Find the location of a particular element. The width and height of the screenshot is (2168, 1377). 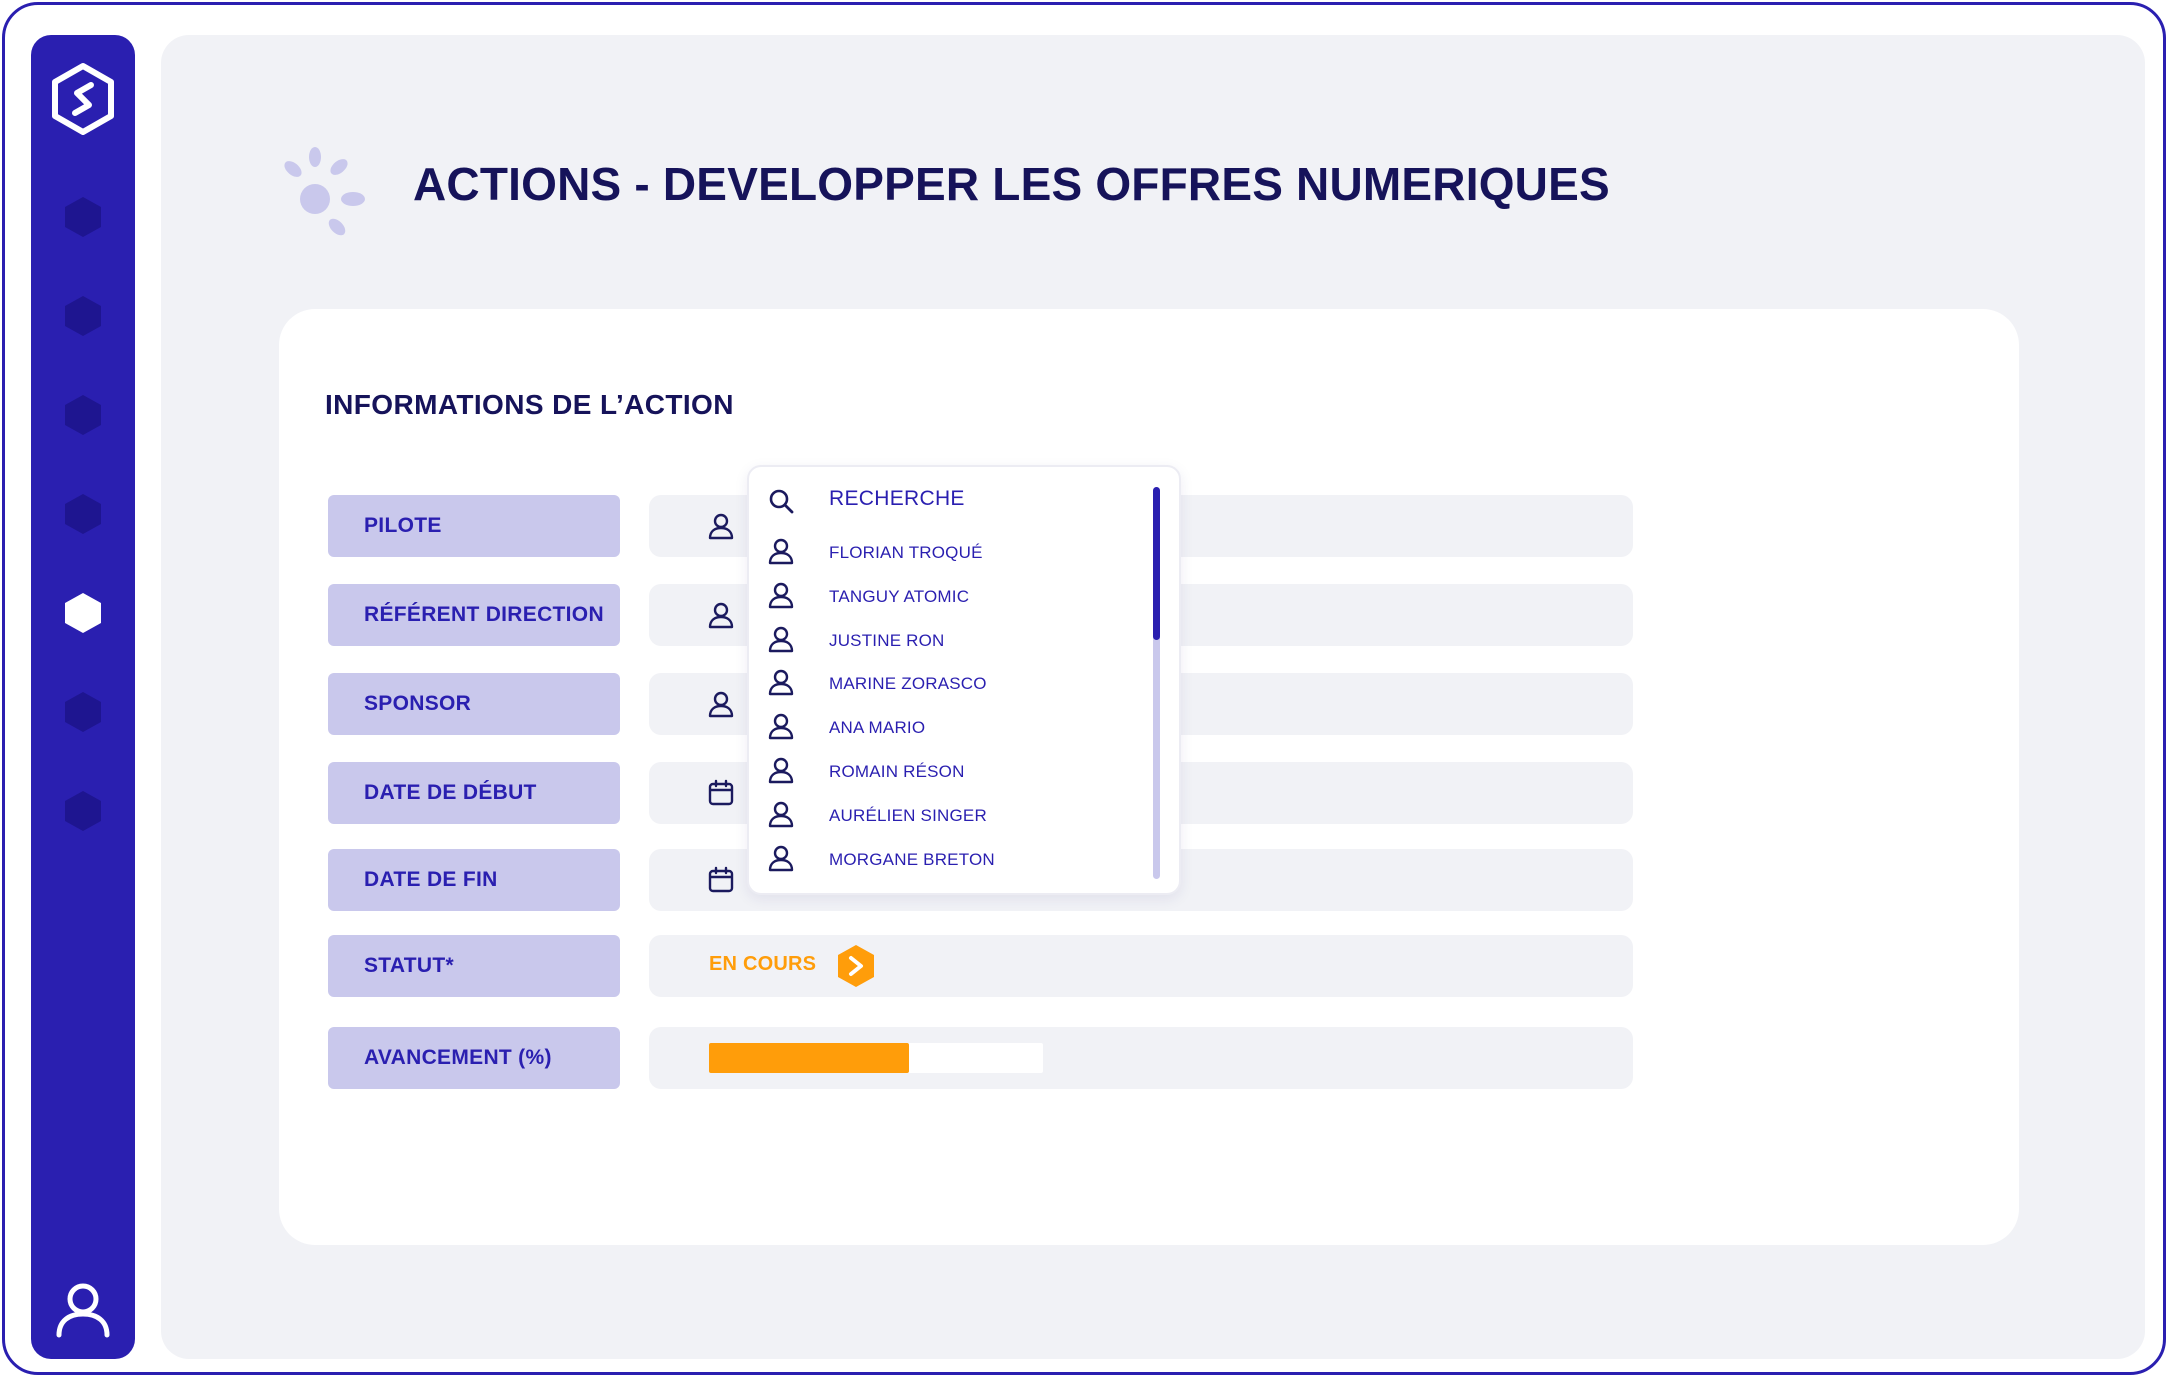

list-item-label: AURÉLIEN SINGER is located at coordinates (908, 815).